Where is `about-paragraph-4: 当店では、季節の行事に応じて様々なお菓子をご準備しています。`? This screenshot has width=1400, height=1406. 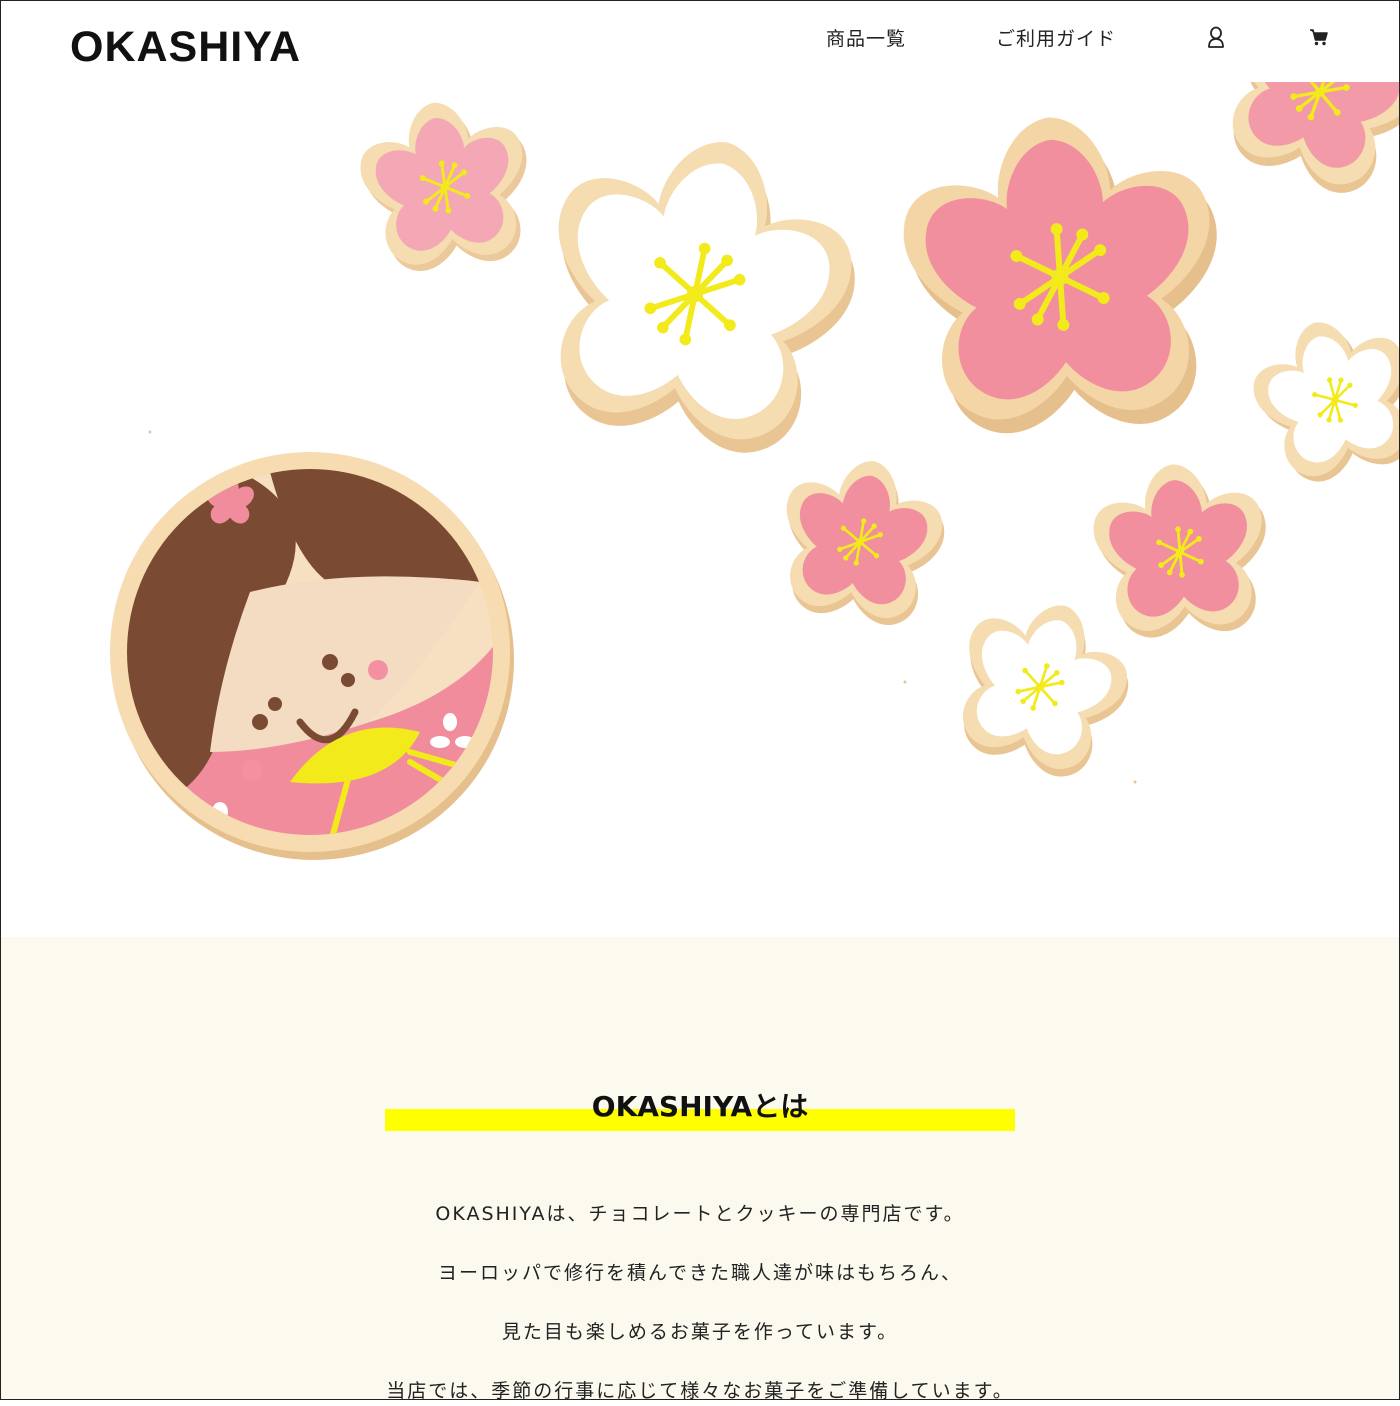 about-paragraph-4: 当店では、季節の行事に応じて様々なお菓子をご準備しています。 is located at coordinates (700, 1391).